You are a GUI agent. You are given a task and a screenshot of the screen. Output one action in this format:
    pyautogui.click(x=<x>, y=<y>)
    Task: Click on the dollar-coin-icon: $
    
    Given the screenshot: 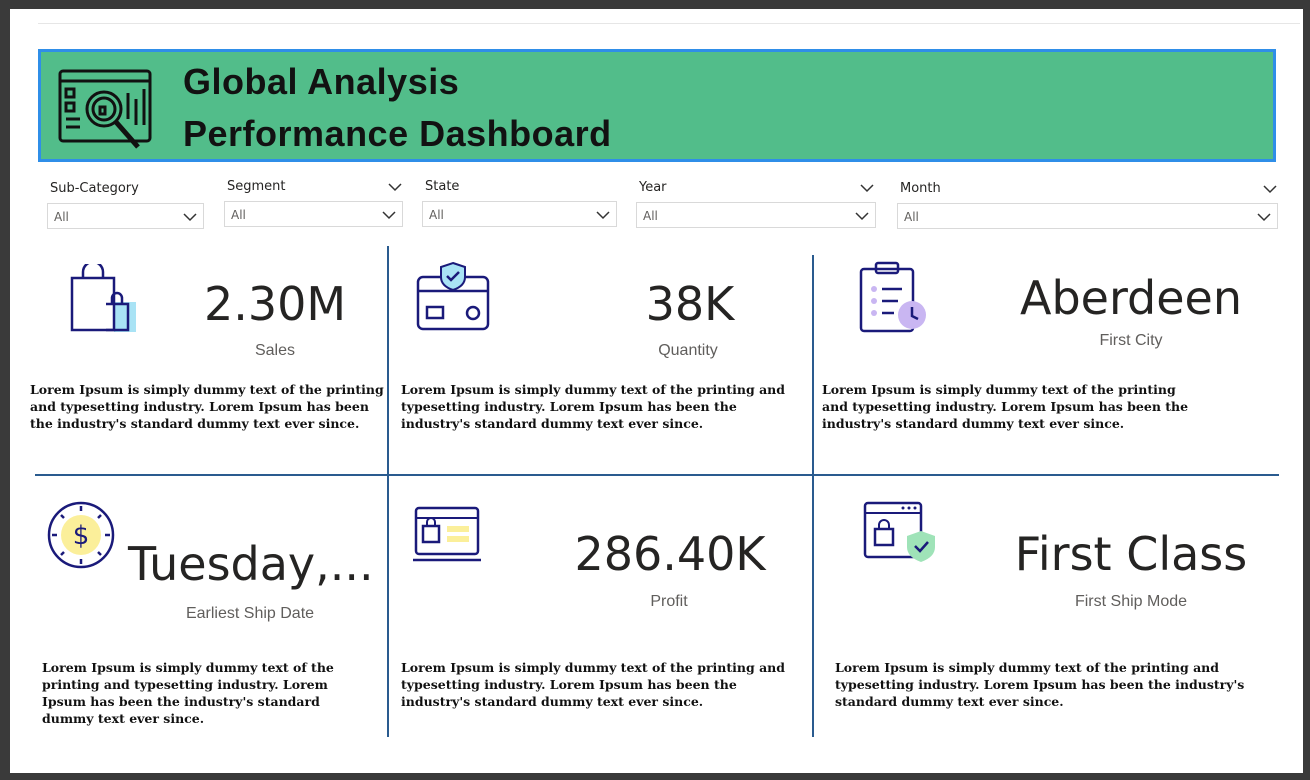 What is the action you would take?
    pyautogui.click(x=81, y=535)
    